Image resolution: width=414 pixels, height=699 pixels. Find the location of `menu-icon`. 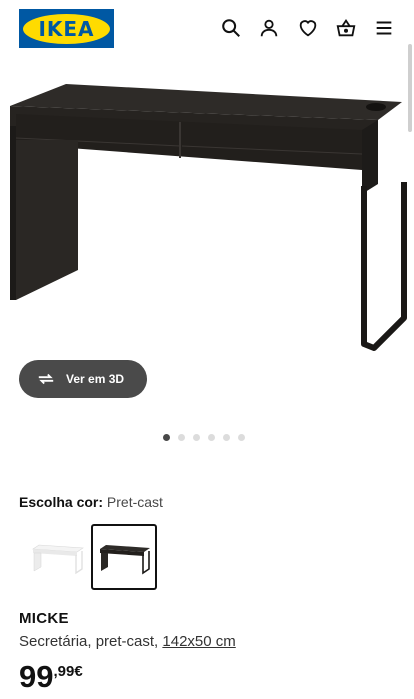

menu-icon is located at coordinates (384, 28).